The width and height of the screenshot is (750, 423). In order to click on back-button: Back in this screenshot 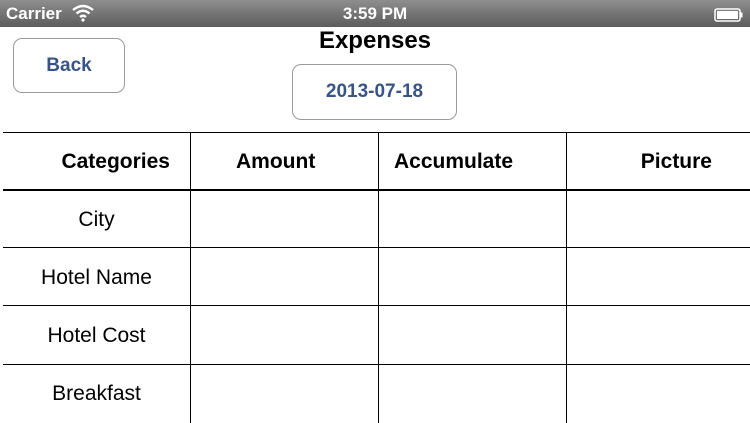, I will do `click(69, 65)`.